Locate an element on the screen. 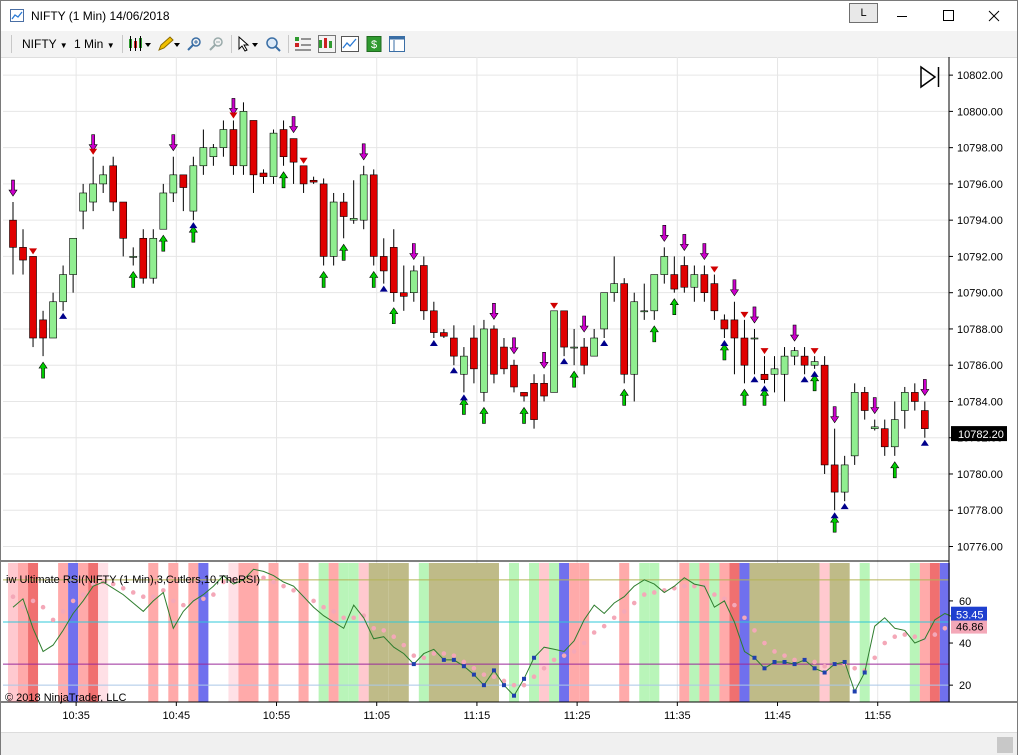 This screenshot has height=755, width=1018. instrument-selector: NIFTY ▼ is located at coordinates (45, 44).